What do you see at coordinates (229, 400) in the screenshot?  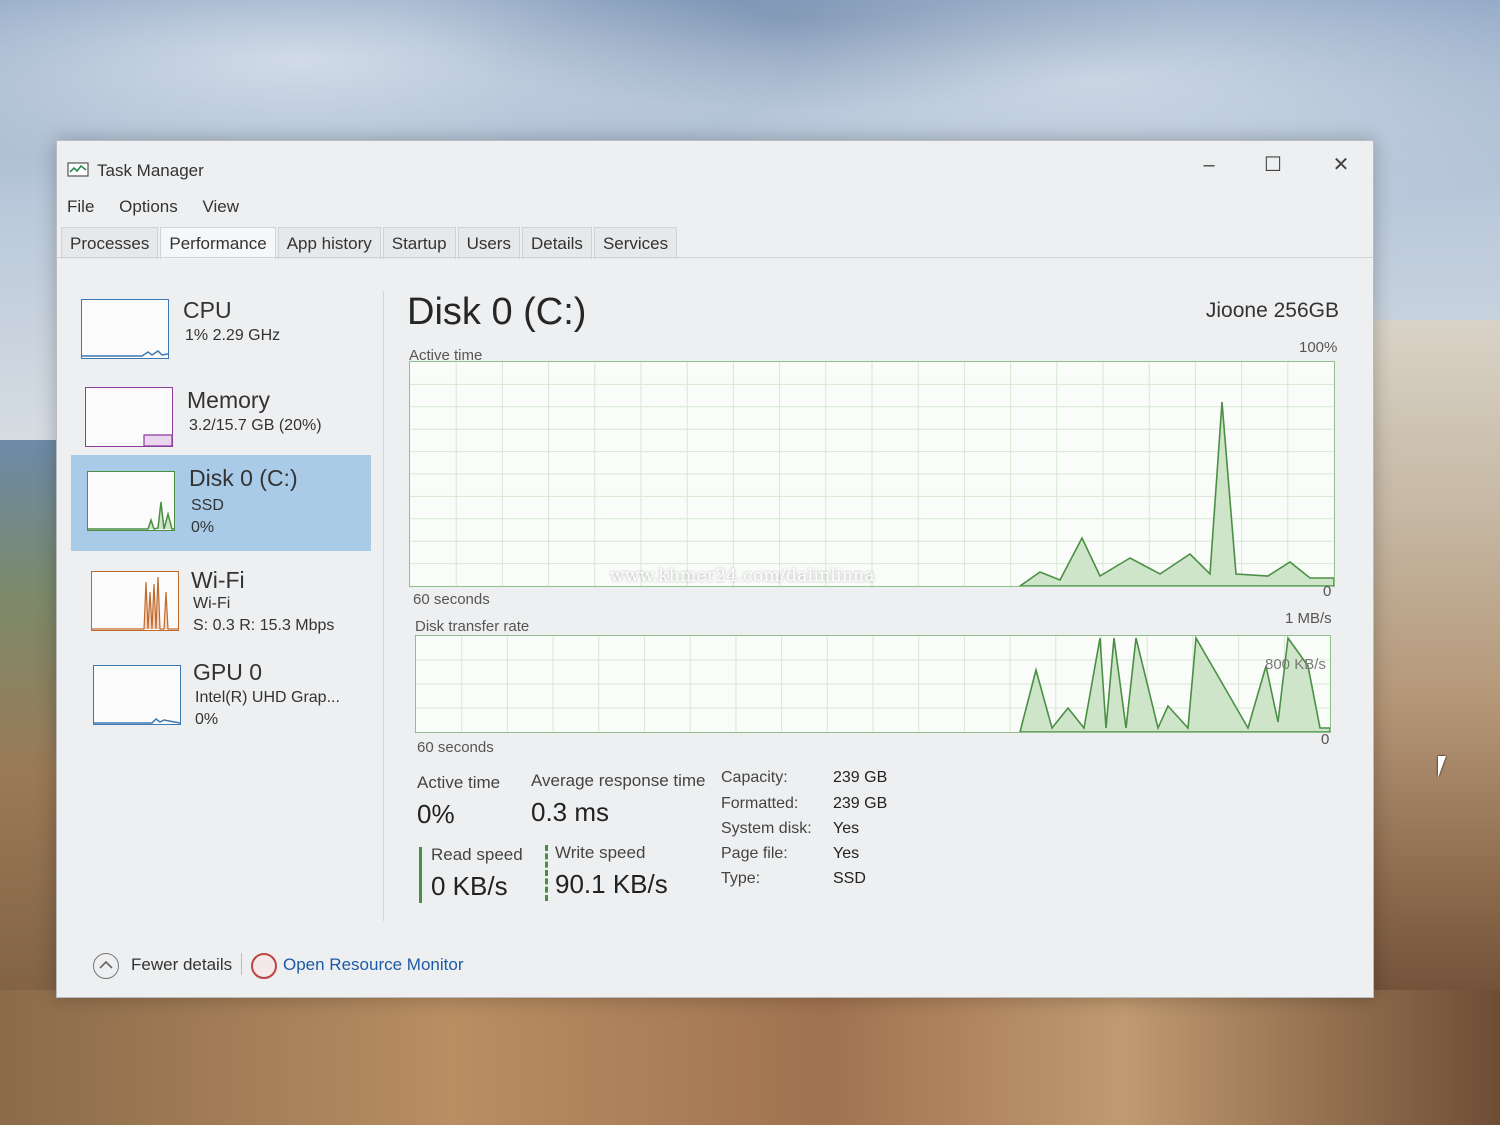 I see `sidebar-item-name: Memory` at bounding box center [229, 400].